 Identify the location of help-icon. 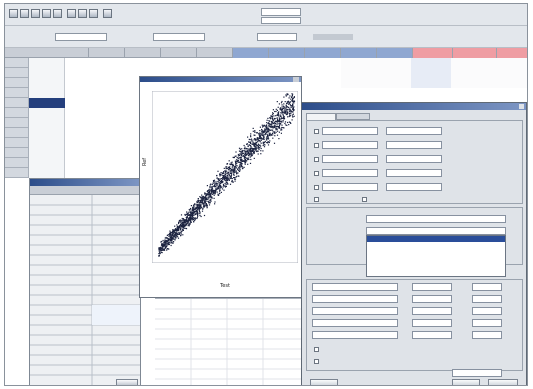
(107, 13).